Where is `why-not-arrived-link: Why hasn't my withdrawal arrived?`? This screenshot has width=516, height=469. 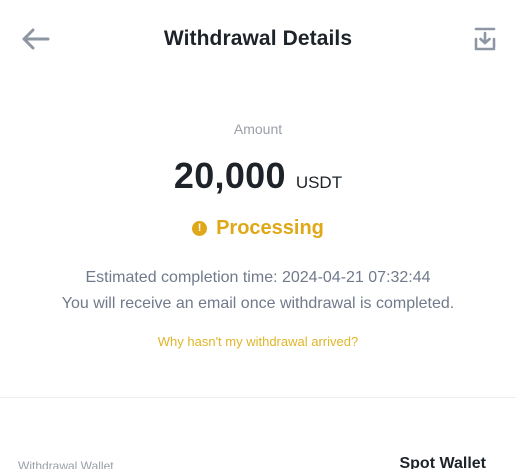
why-not-arrived-link: Why hasn't my withdrawal arrived? is located at coordinates (258, 341).